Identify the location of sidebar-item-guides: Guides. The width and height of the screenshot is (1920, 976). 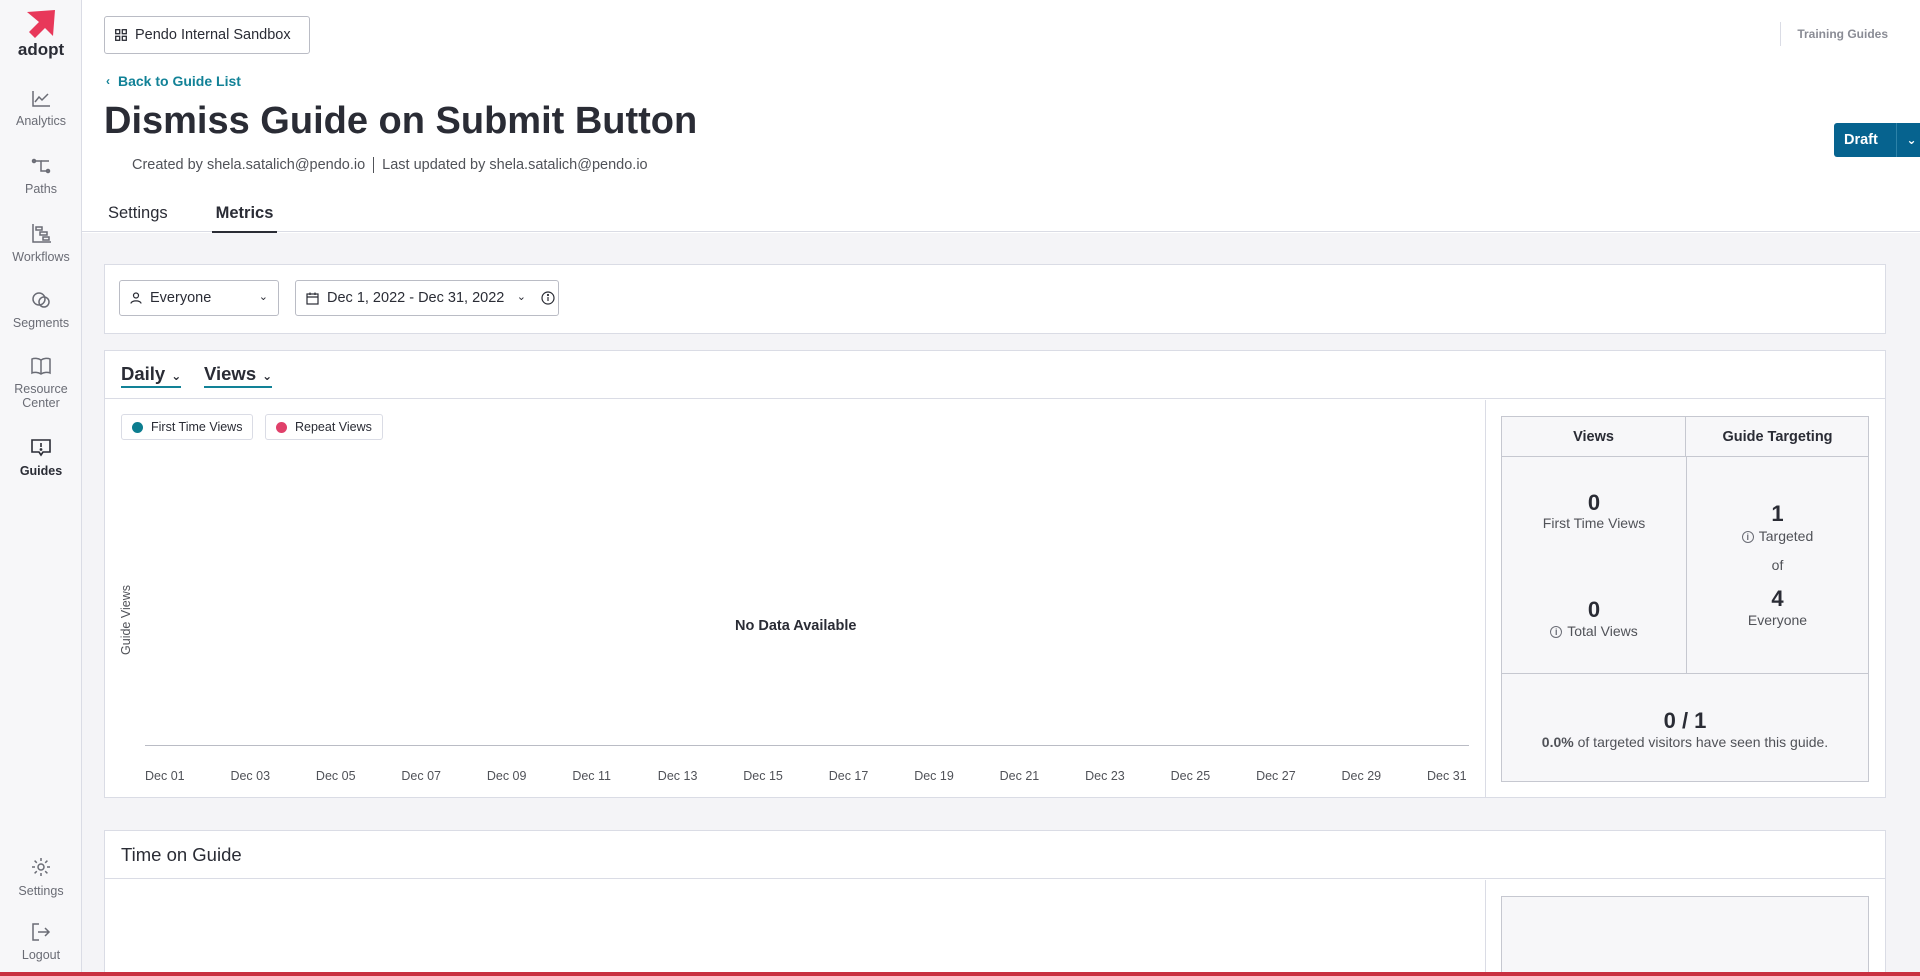
(41, 458).